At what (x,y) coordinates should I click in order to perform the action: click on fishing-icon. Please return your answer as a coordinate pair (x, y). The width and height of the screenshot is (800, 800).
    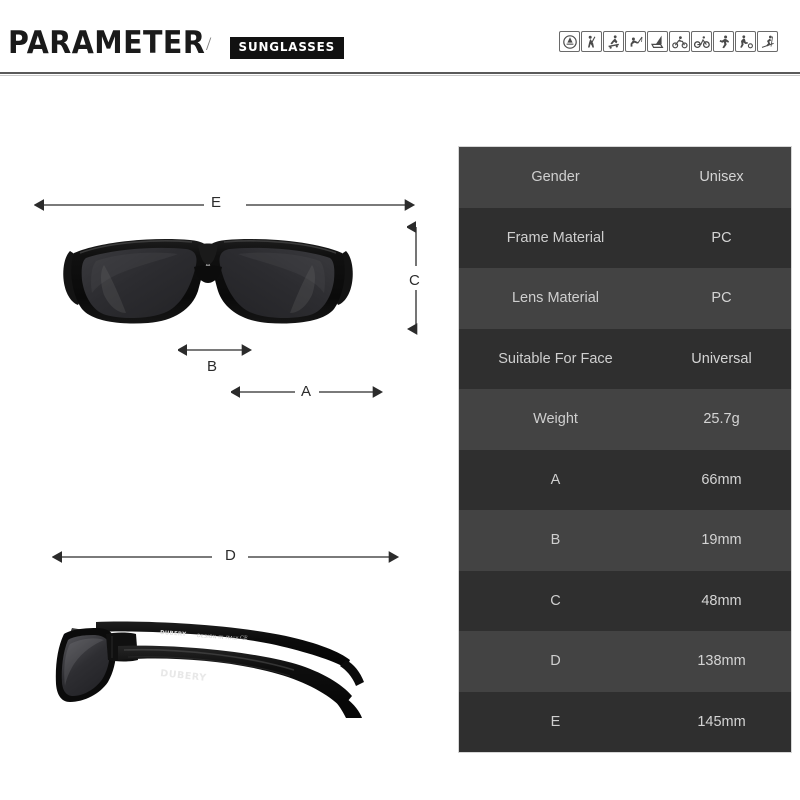
    Looking at the image, I should click on (635, 41).